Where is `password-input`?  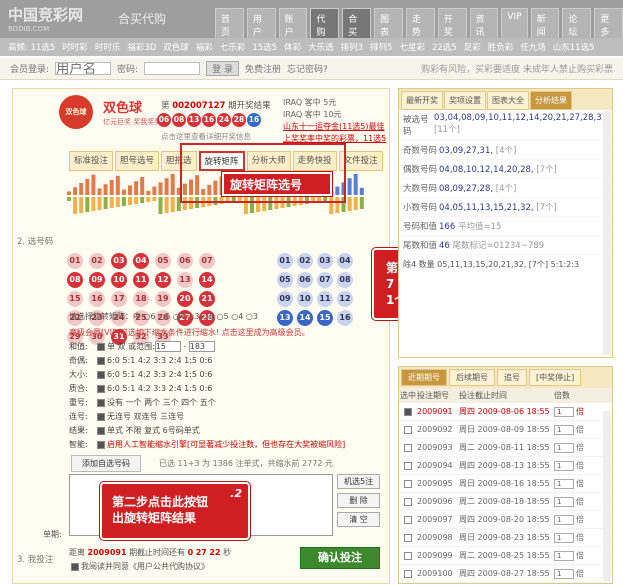
password-input is located at coordinates (172, 68).